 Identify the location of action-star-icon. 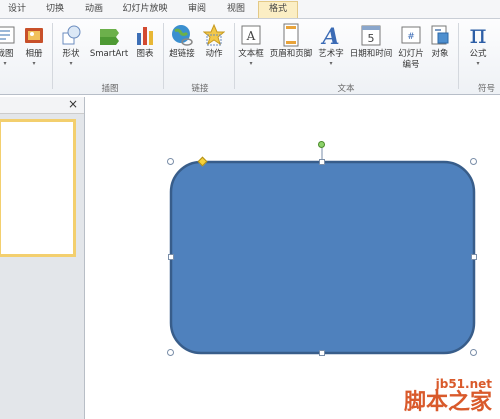
(214, 34).